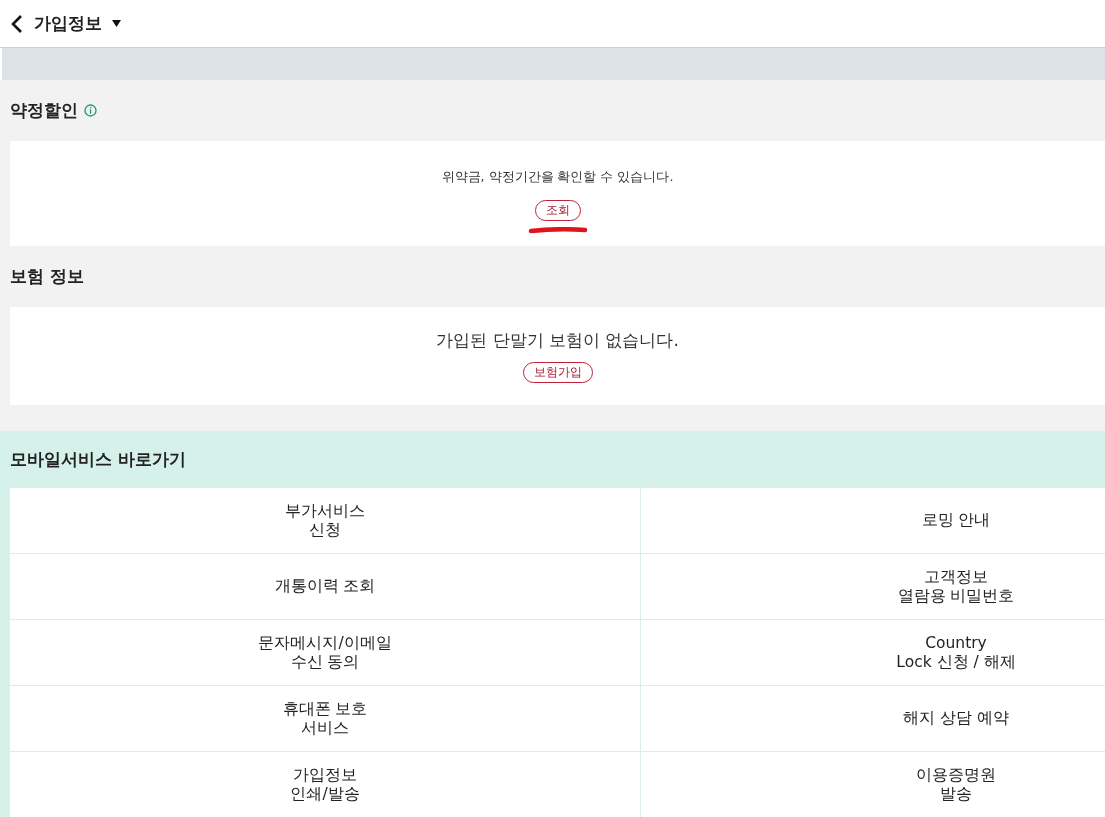  Describe the element at coordinates (17, 23) in the screenshot. I see `back-icon` at that location.